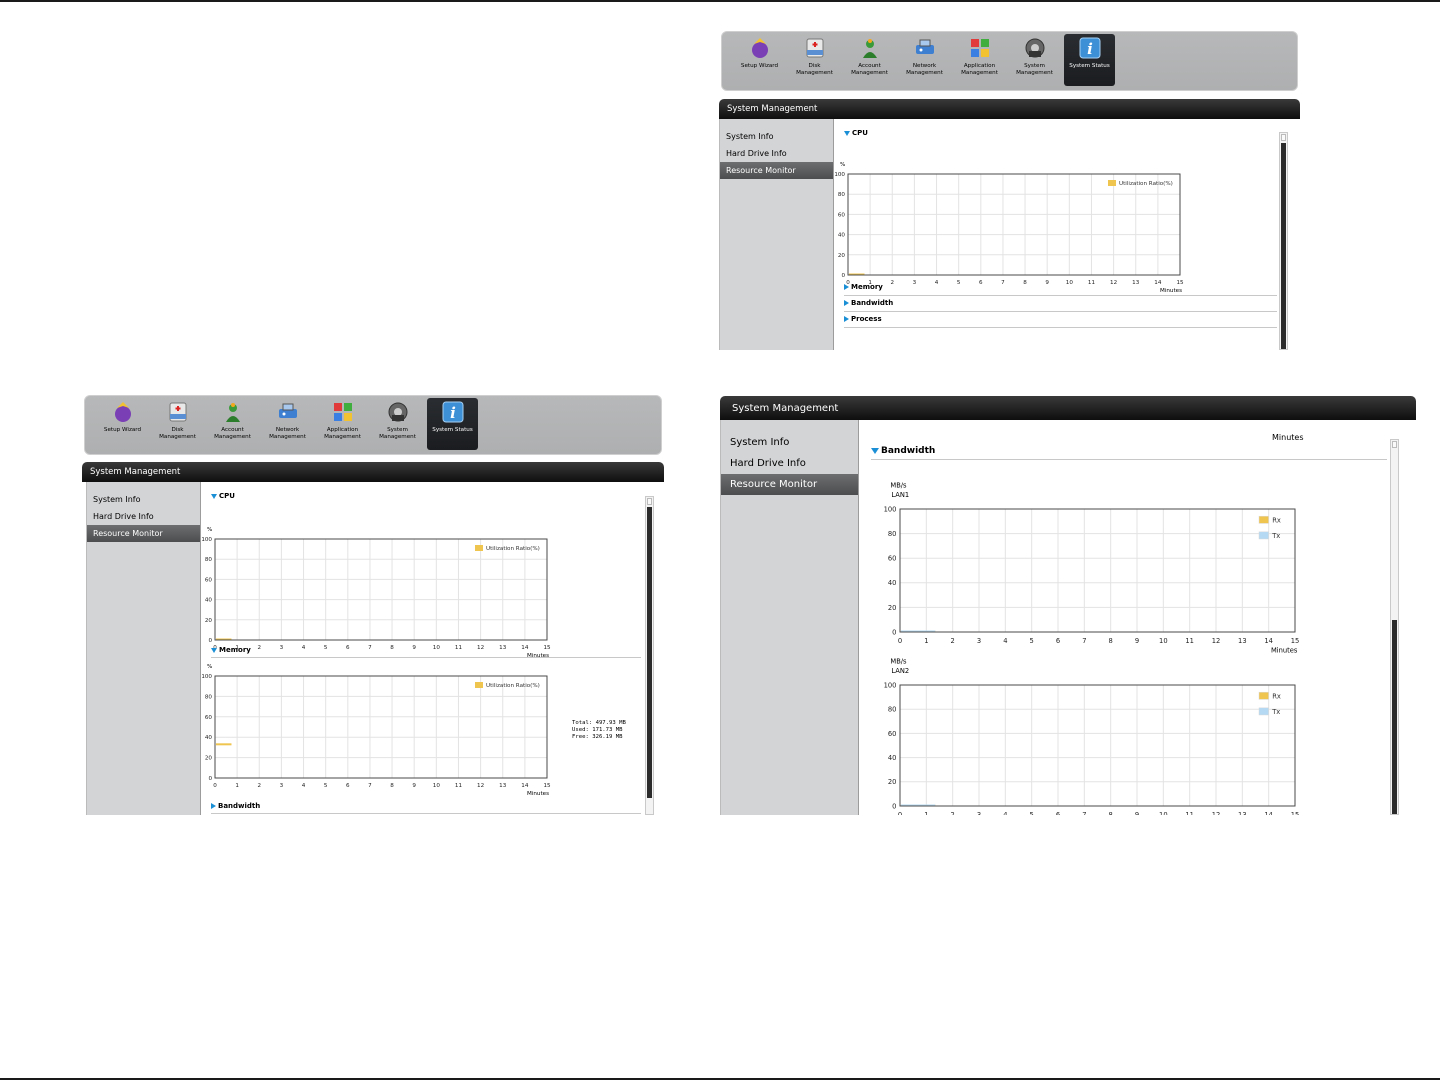 Image resolution: width=1440 pixels, height=1081 pixels. Describe the element at coordinates (898, 661) in the screenshot. I see `y-axis-label: MB/s` at that location.